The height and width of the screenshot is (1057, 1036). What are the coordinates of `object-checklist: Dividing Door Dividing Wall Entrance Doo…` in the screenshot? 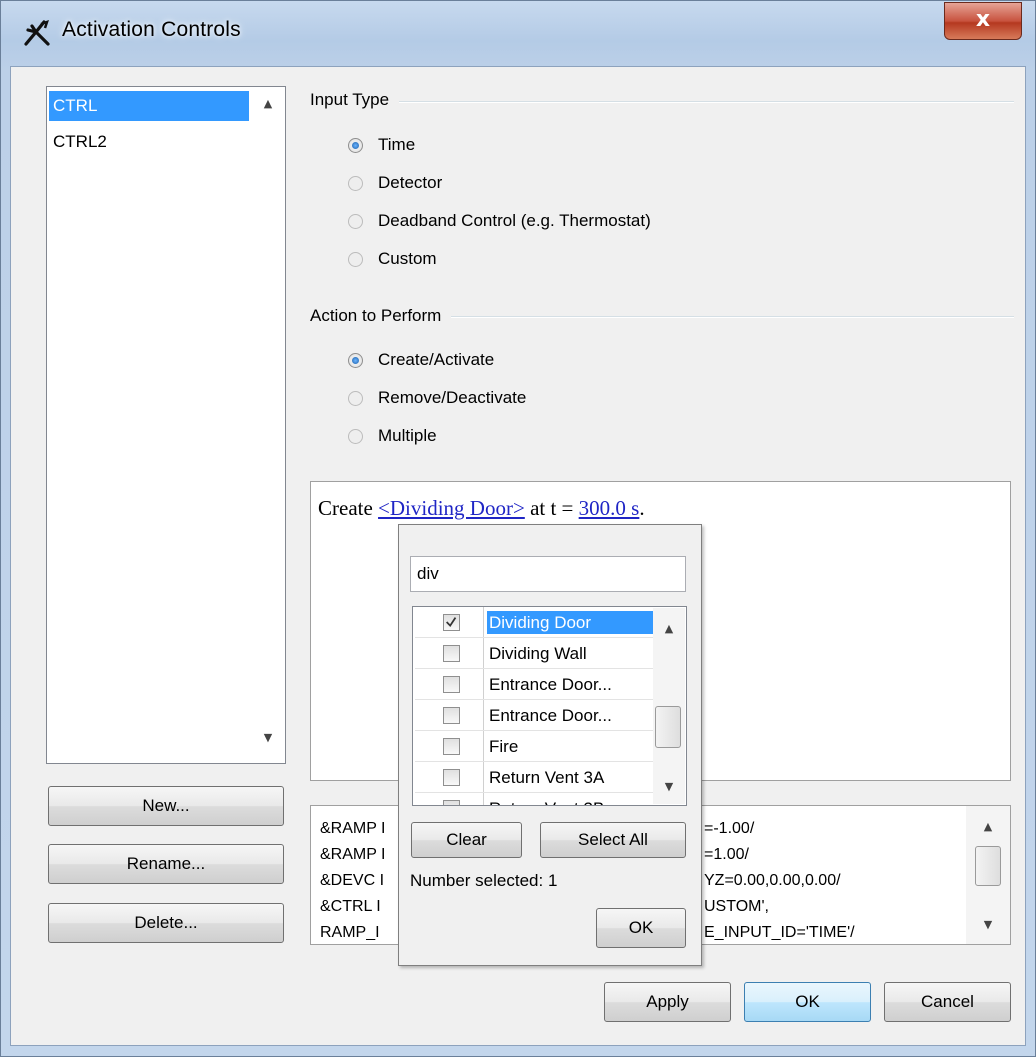 It's located at (549, 706).